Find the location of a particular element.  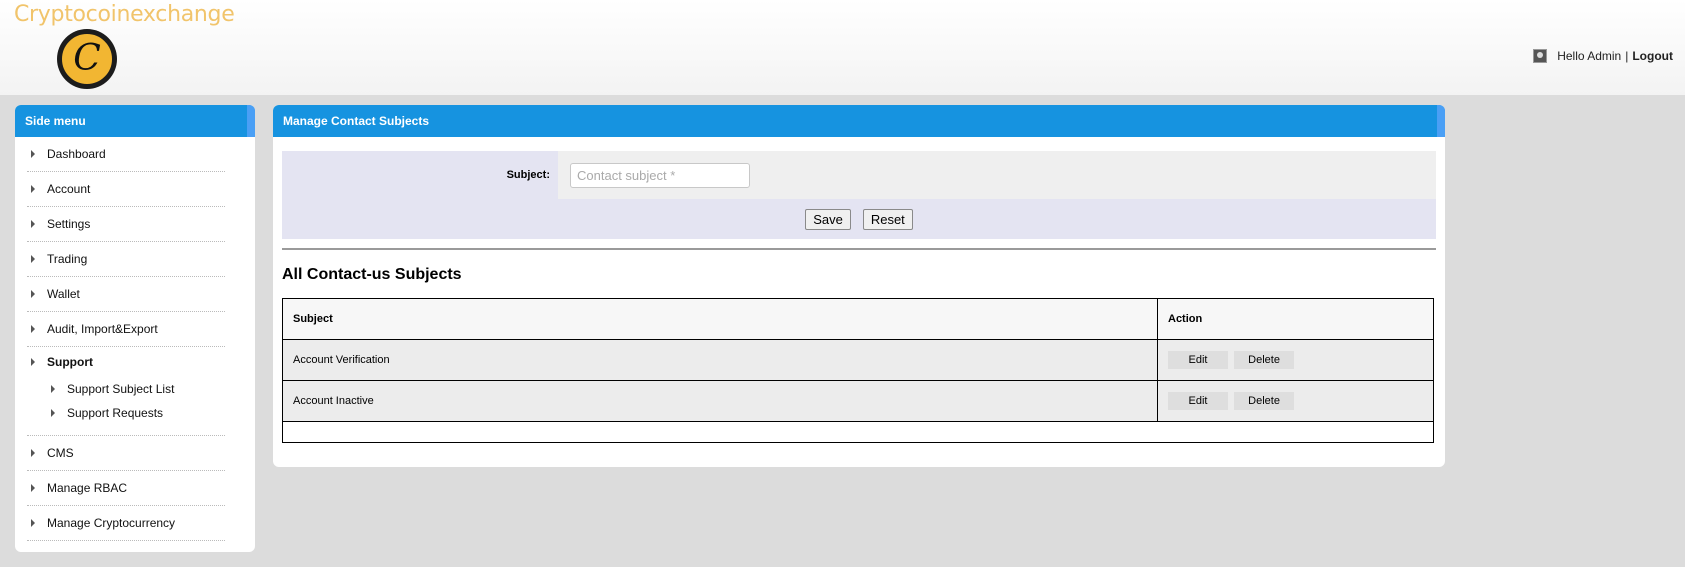

table-header-row: Subject Action is located at coordinates (858, 319).